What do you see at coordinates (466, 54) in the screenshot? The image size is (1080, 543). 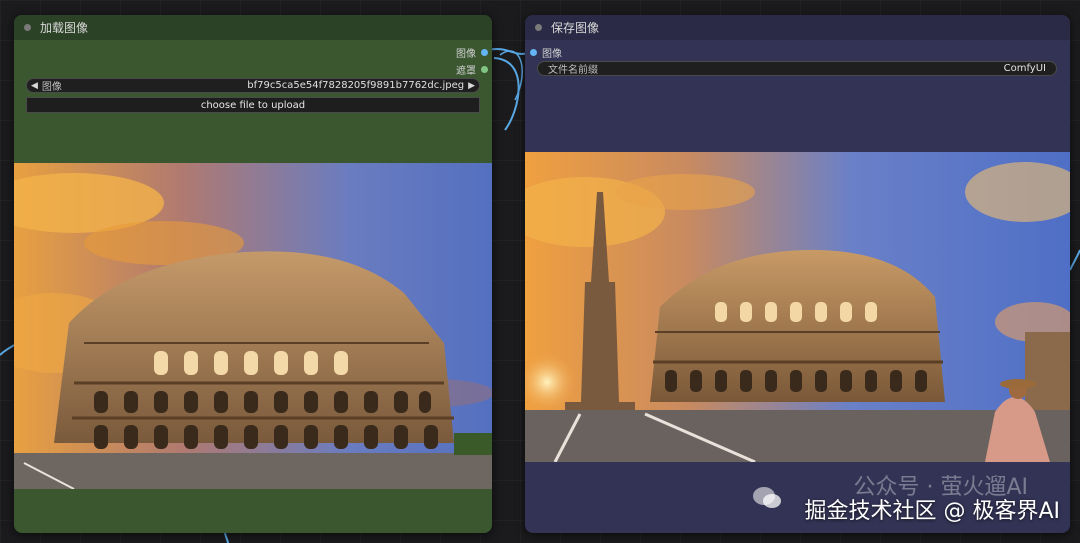 I see `output-image-label: 图像` at bounding box center [466, 54].